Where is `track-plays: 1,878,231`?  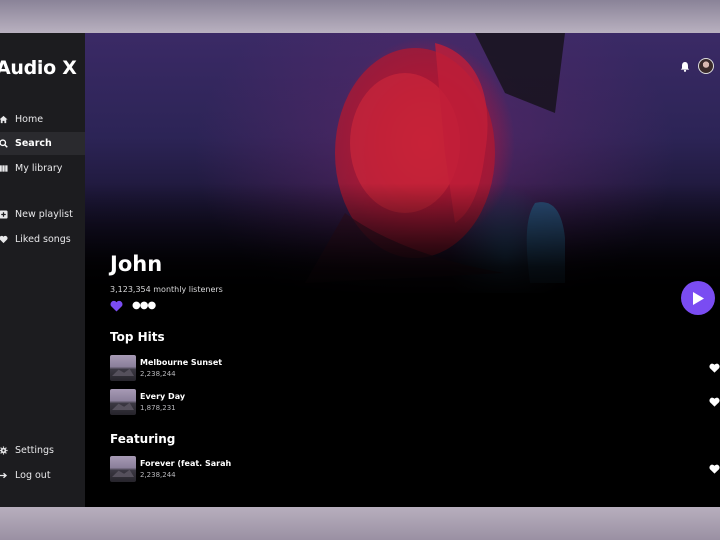 track-plays: 1,878,231 is located at coordinates (158, 408).